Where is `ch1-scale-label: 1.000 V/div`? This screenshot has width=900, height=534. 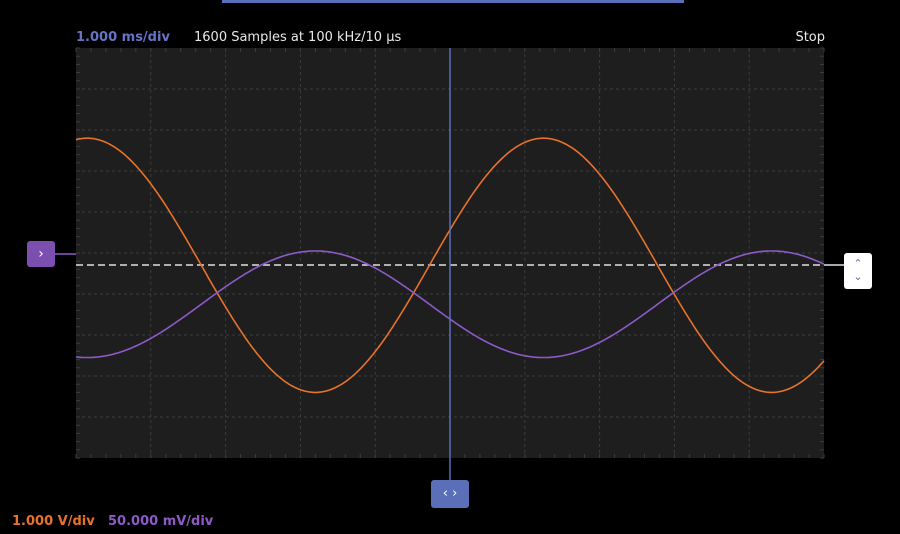 ch1-scale-label: 1.000 V/div is located at coordinates (53, 522).